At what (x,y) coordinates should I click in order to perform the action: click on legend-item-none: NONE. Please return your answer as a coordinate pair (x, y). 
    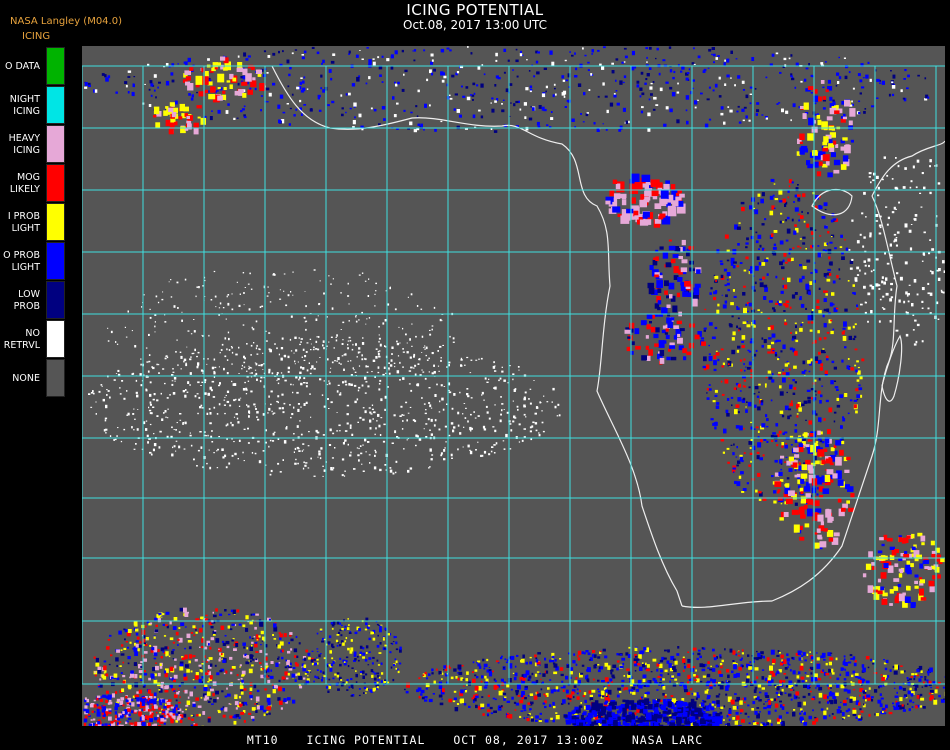
    Looking at the image, I should click on (33, 378).